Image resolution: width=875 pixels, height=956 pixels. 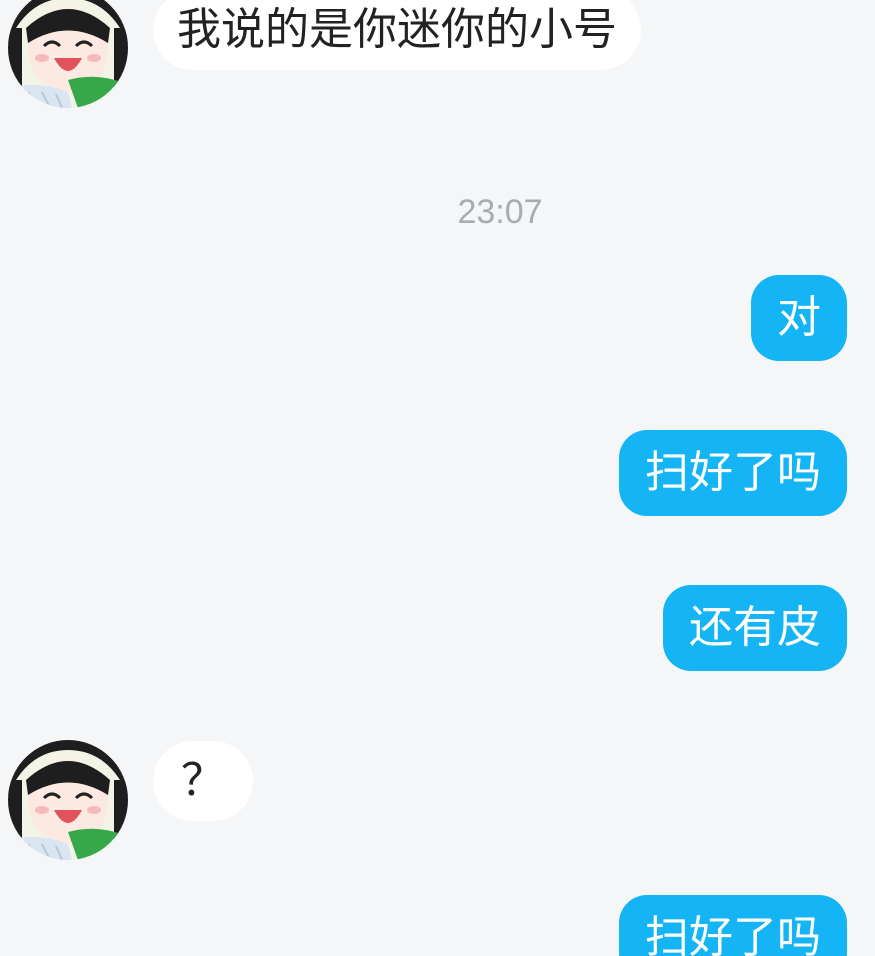 What do you see at coordinates (500, 212) in the screenshot?
I see `timestamp-text: 23:07` at bounding box center [500, 212].